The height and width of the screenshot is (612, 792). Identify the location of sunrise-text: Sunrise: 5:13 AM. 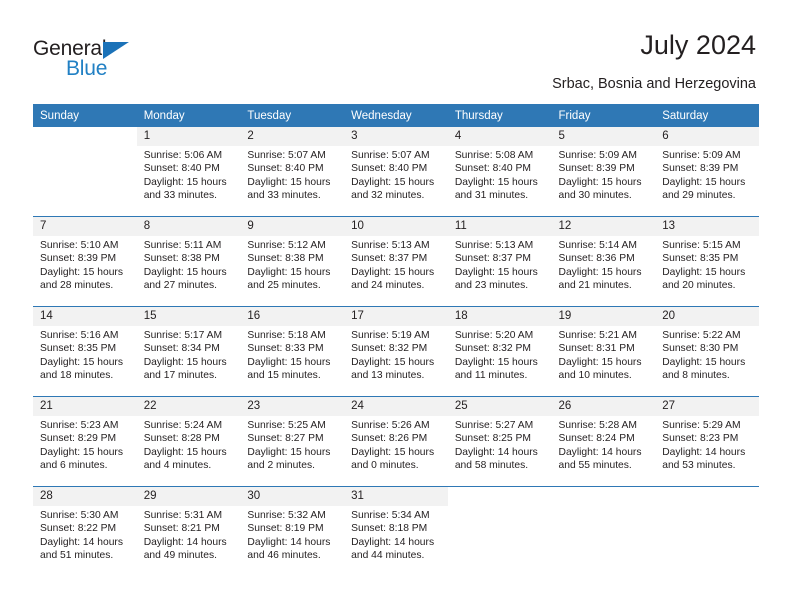
(494, 245).